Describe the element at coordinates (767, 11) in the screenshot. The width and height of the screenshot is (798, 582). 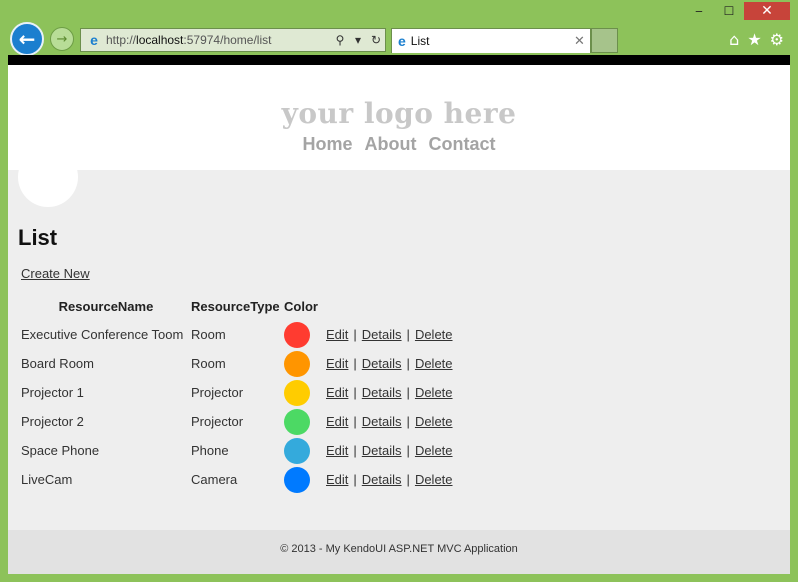
I see `close-window-button: ✕` at that location.